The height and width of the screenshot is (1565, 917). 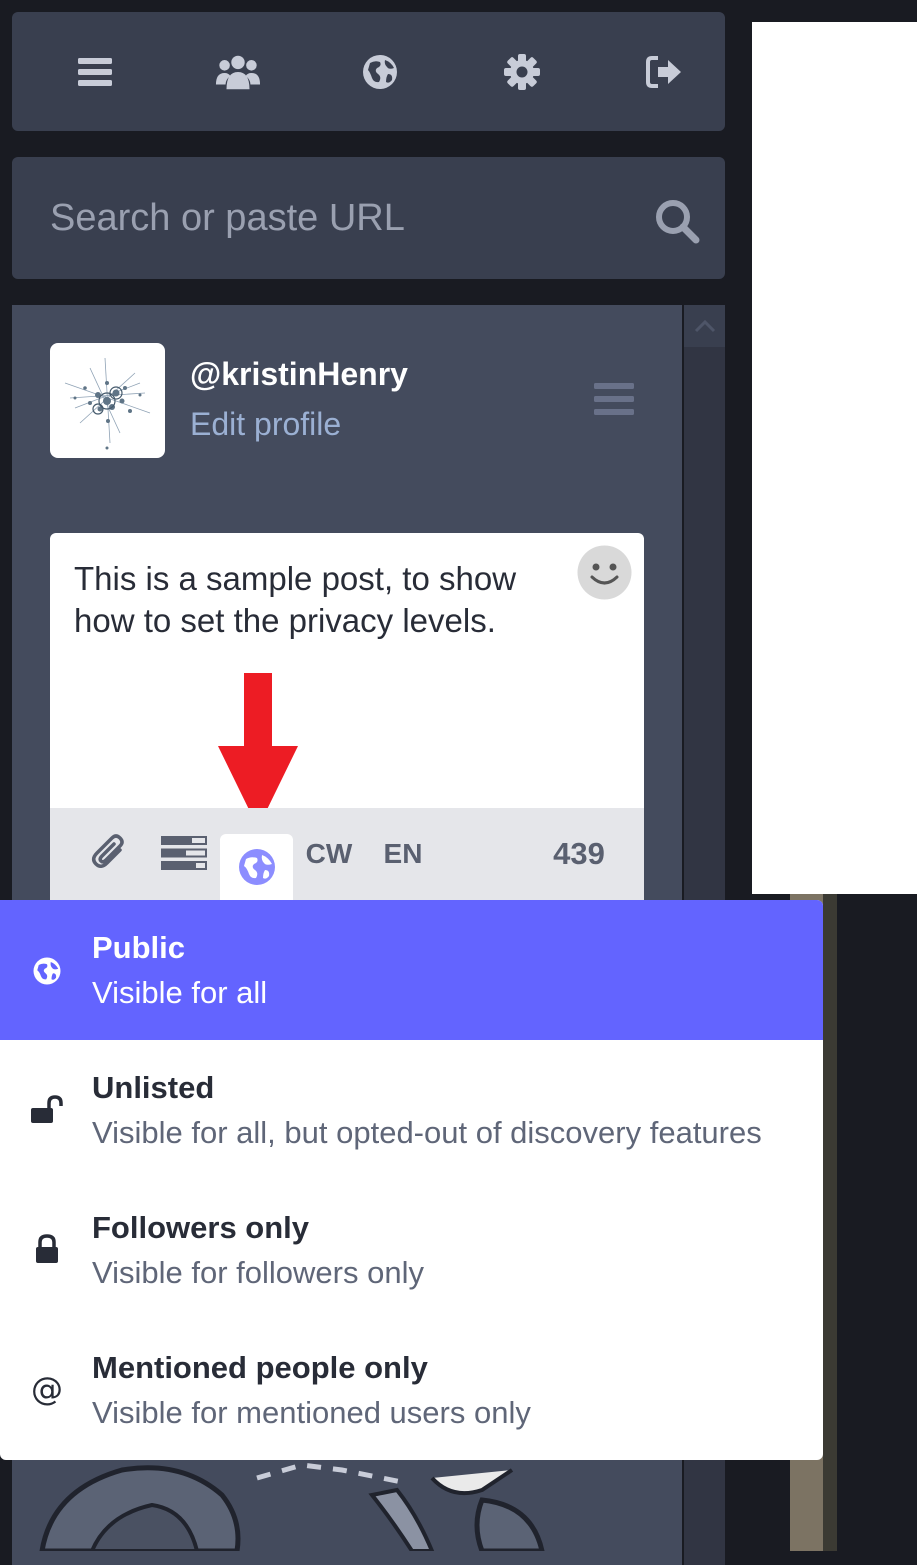 I want to click on language-button: EN, so click(x=403, y=854).